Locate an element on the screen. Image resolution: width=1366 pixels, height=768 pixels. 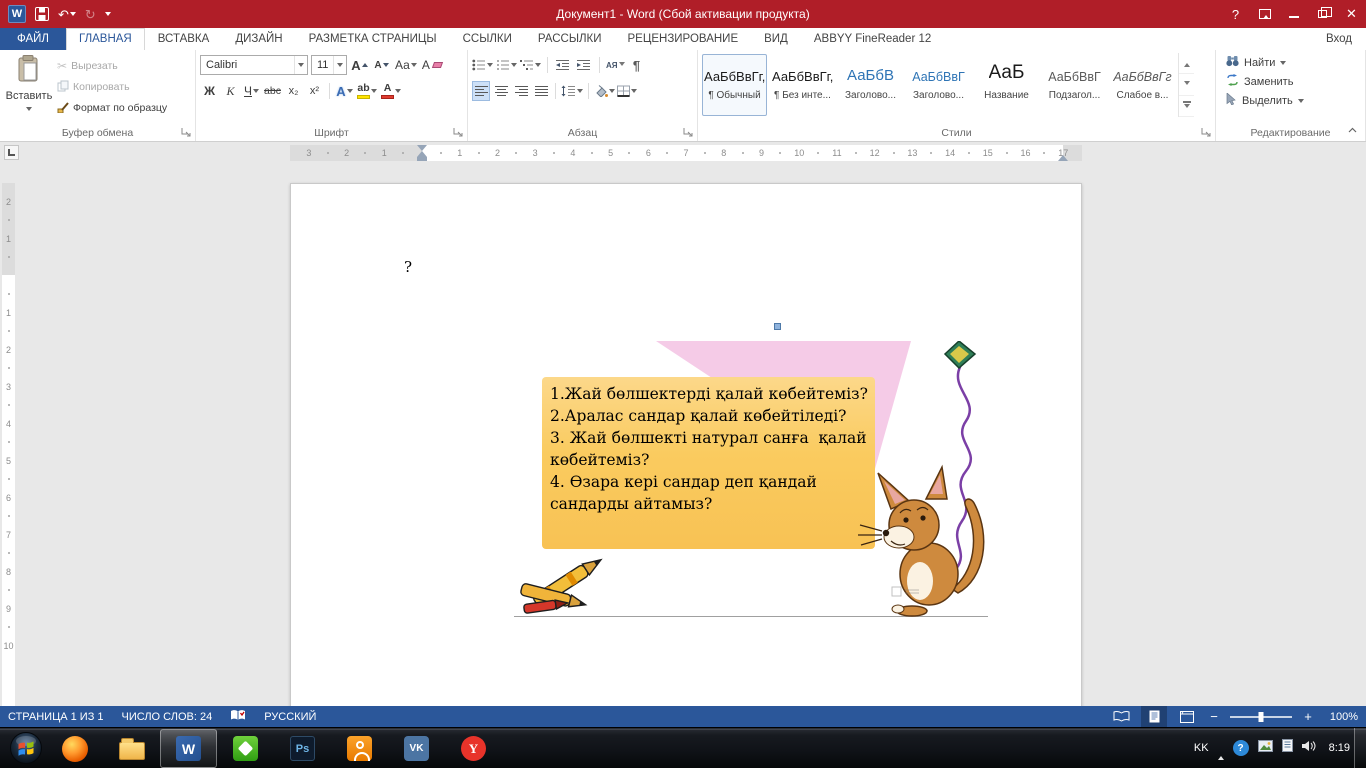
spellcheck-icon is located at coordinates (238, 717).